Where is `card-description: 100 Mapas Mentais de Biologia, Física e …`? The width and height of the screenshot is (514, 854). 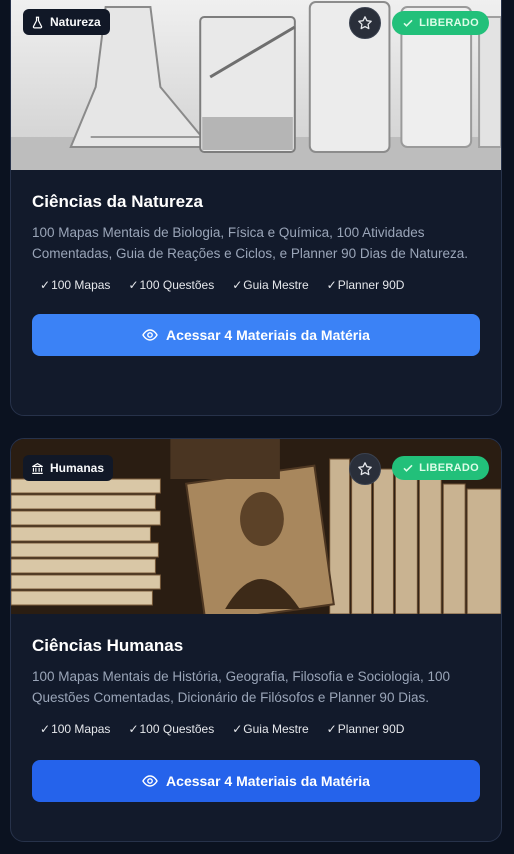 card-description: 100 Mapas Mentais de Biologia, Física e … is located at coordinates (250, 243).